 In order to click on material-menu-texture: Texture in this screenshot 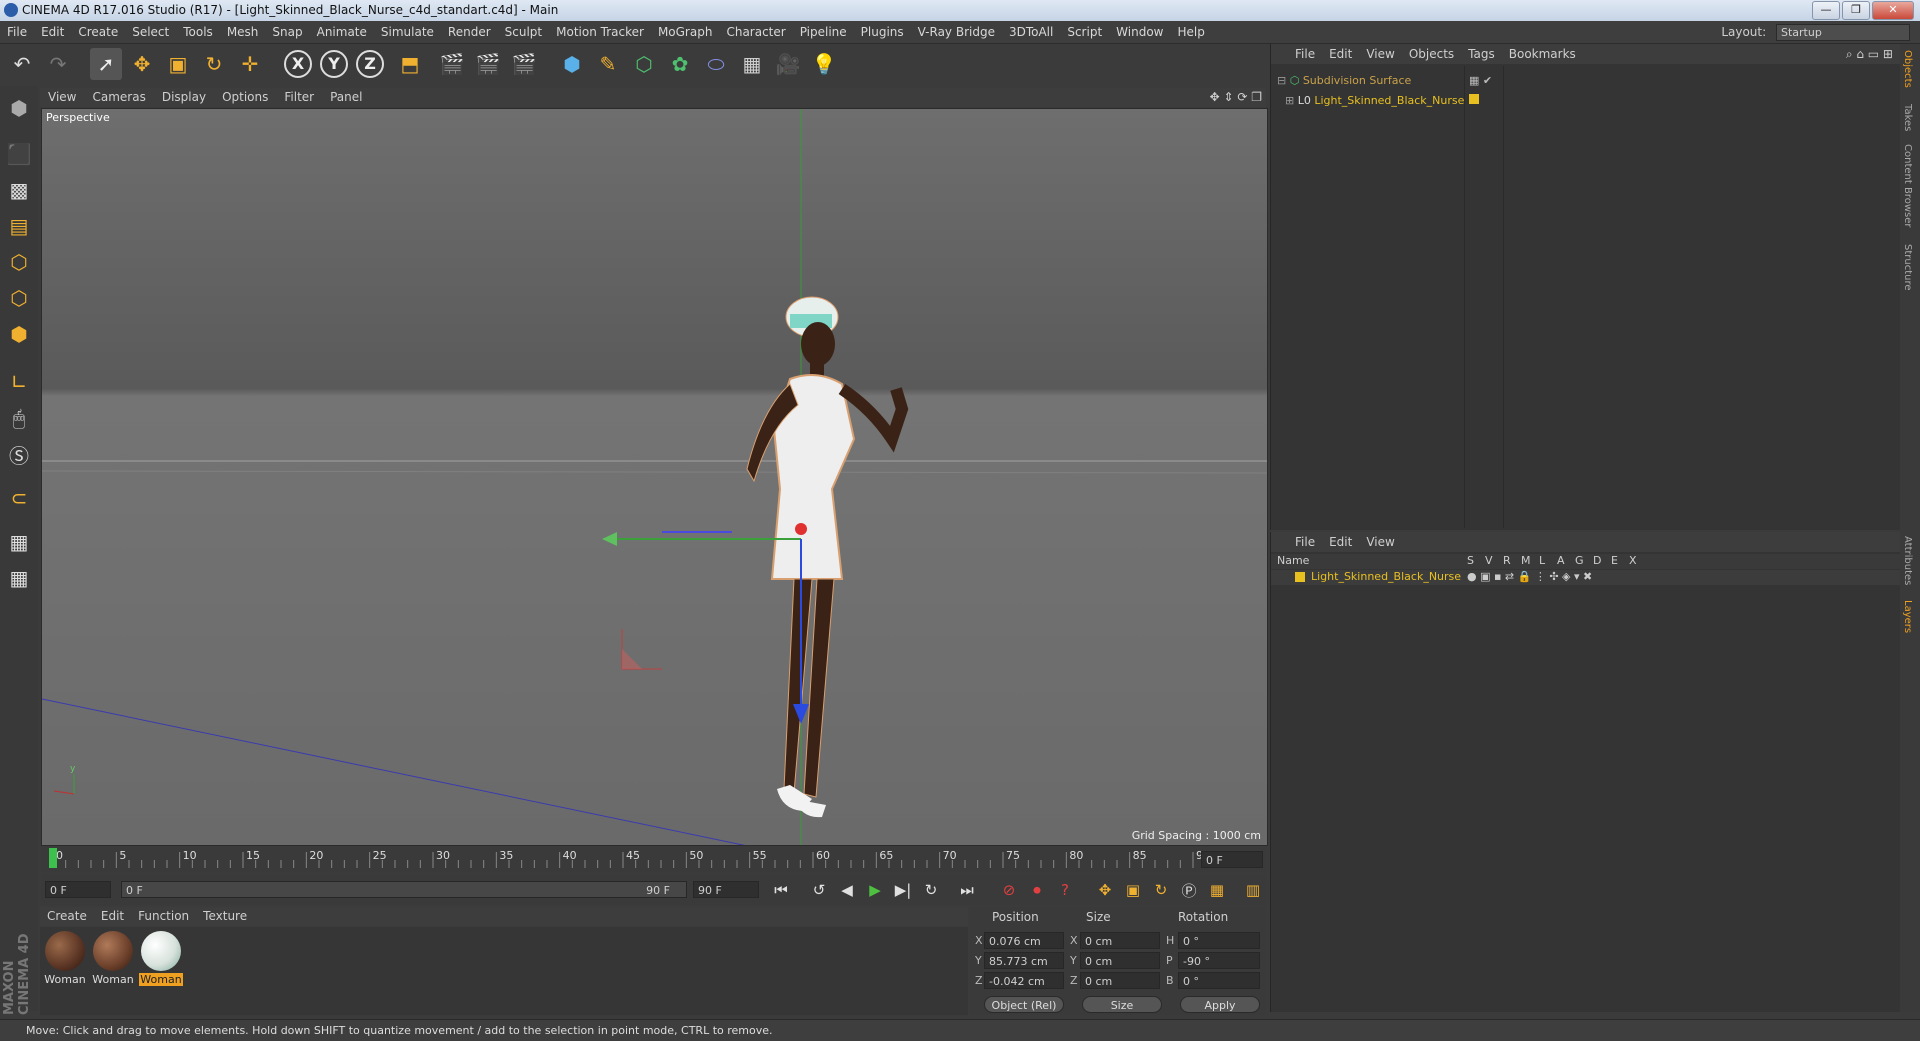, I will do `click(225, 916)`.